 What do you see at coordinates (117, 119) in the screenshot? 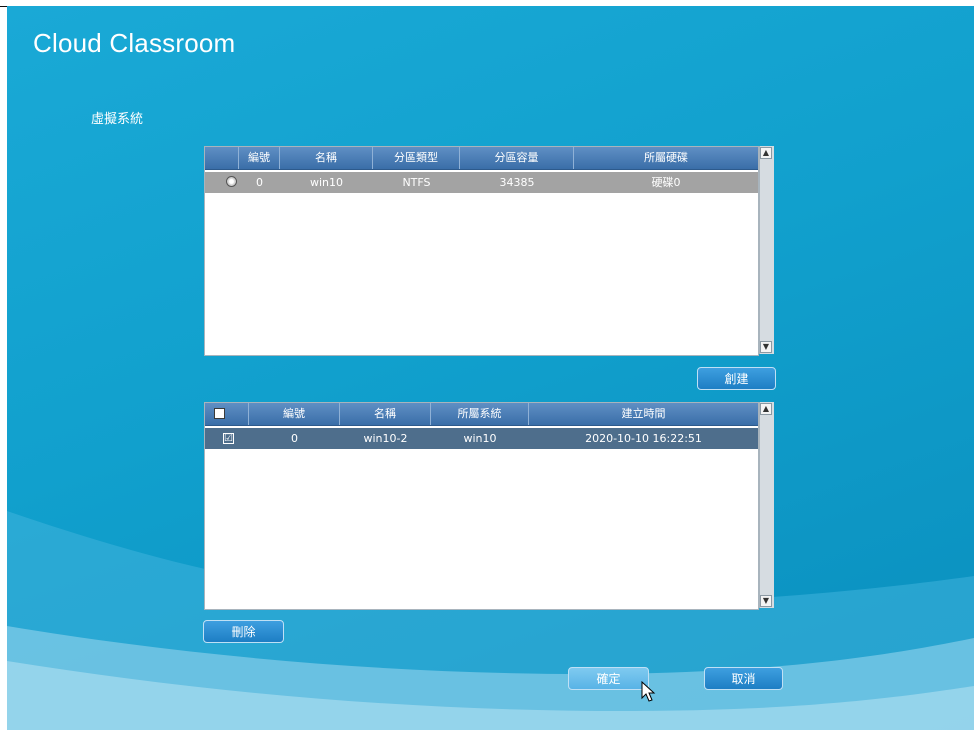
I see `section-title: 虛擬系統` at bounding box center [117, 119].